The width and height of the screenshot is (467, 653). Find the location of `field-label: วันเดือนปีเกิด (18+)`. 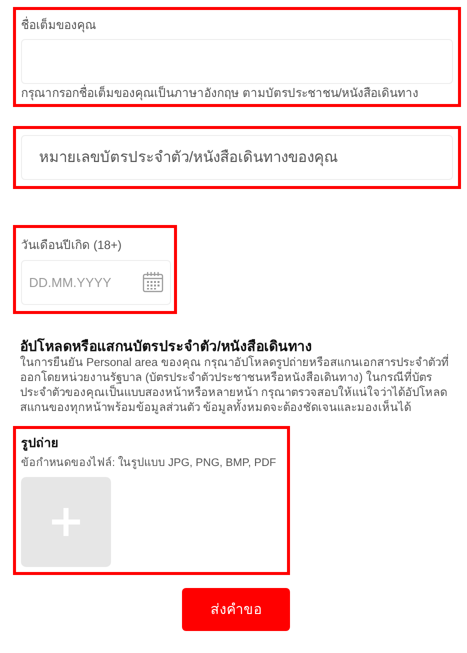

field-label: วันเดือนปีเกิด (18+) is located at coordinates (72, 245).